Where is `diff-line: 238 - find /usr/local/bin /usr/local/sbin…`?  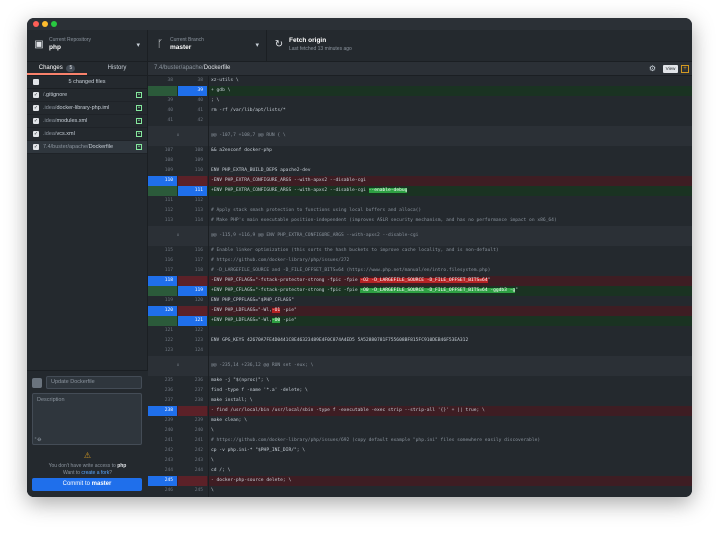 diff-line: 238 - find /usr/local/bin /usr/local/sbin… is located at coordinates (420, 411).